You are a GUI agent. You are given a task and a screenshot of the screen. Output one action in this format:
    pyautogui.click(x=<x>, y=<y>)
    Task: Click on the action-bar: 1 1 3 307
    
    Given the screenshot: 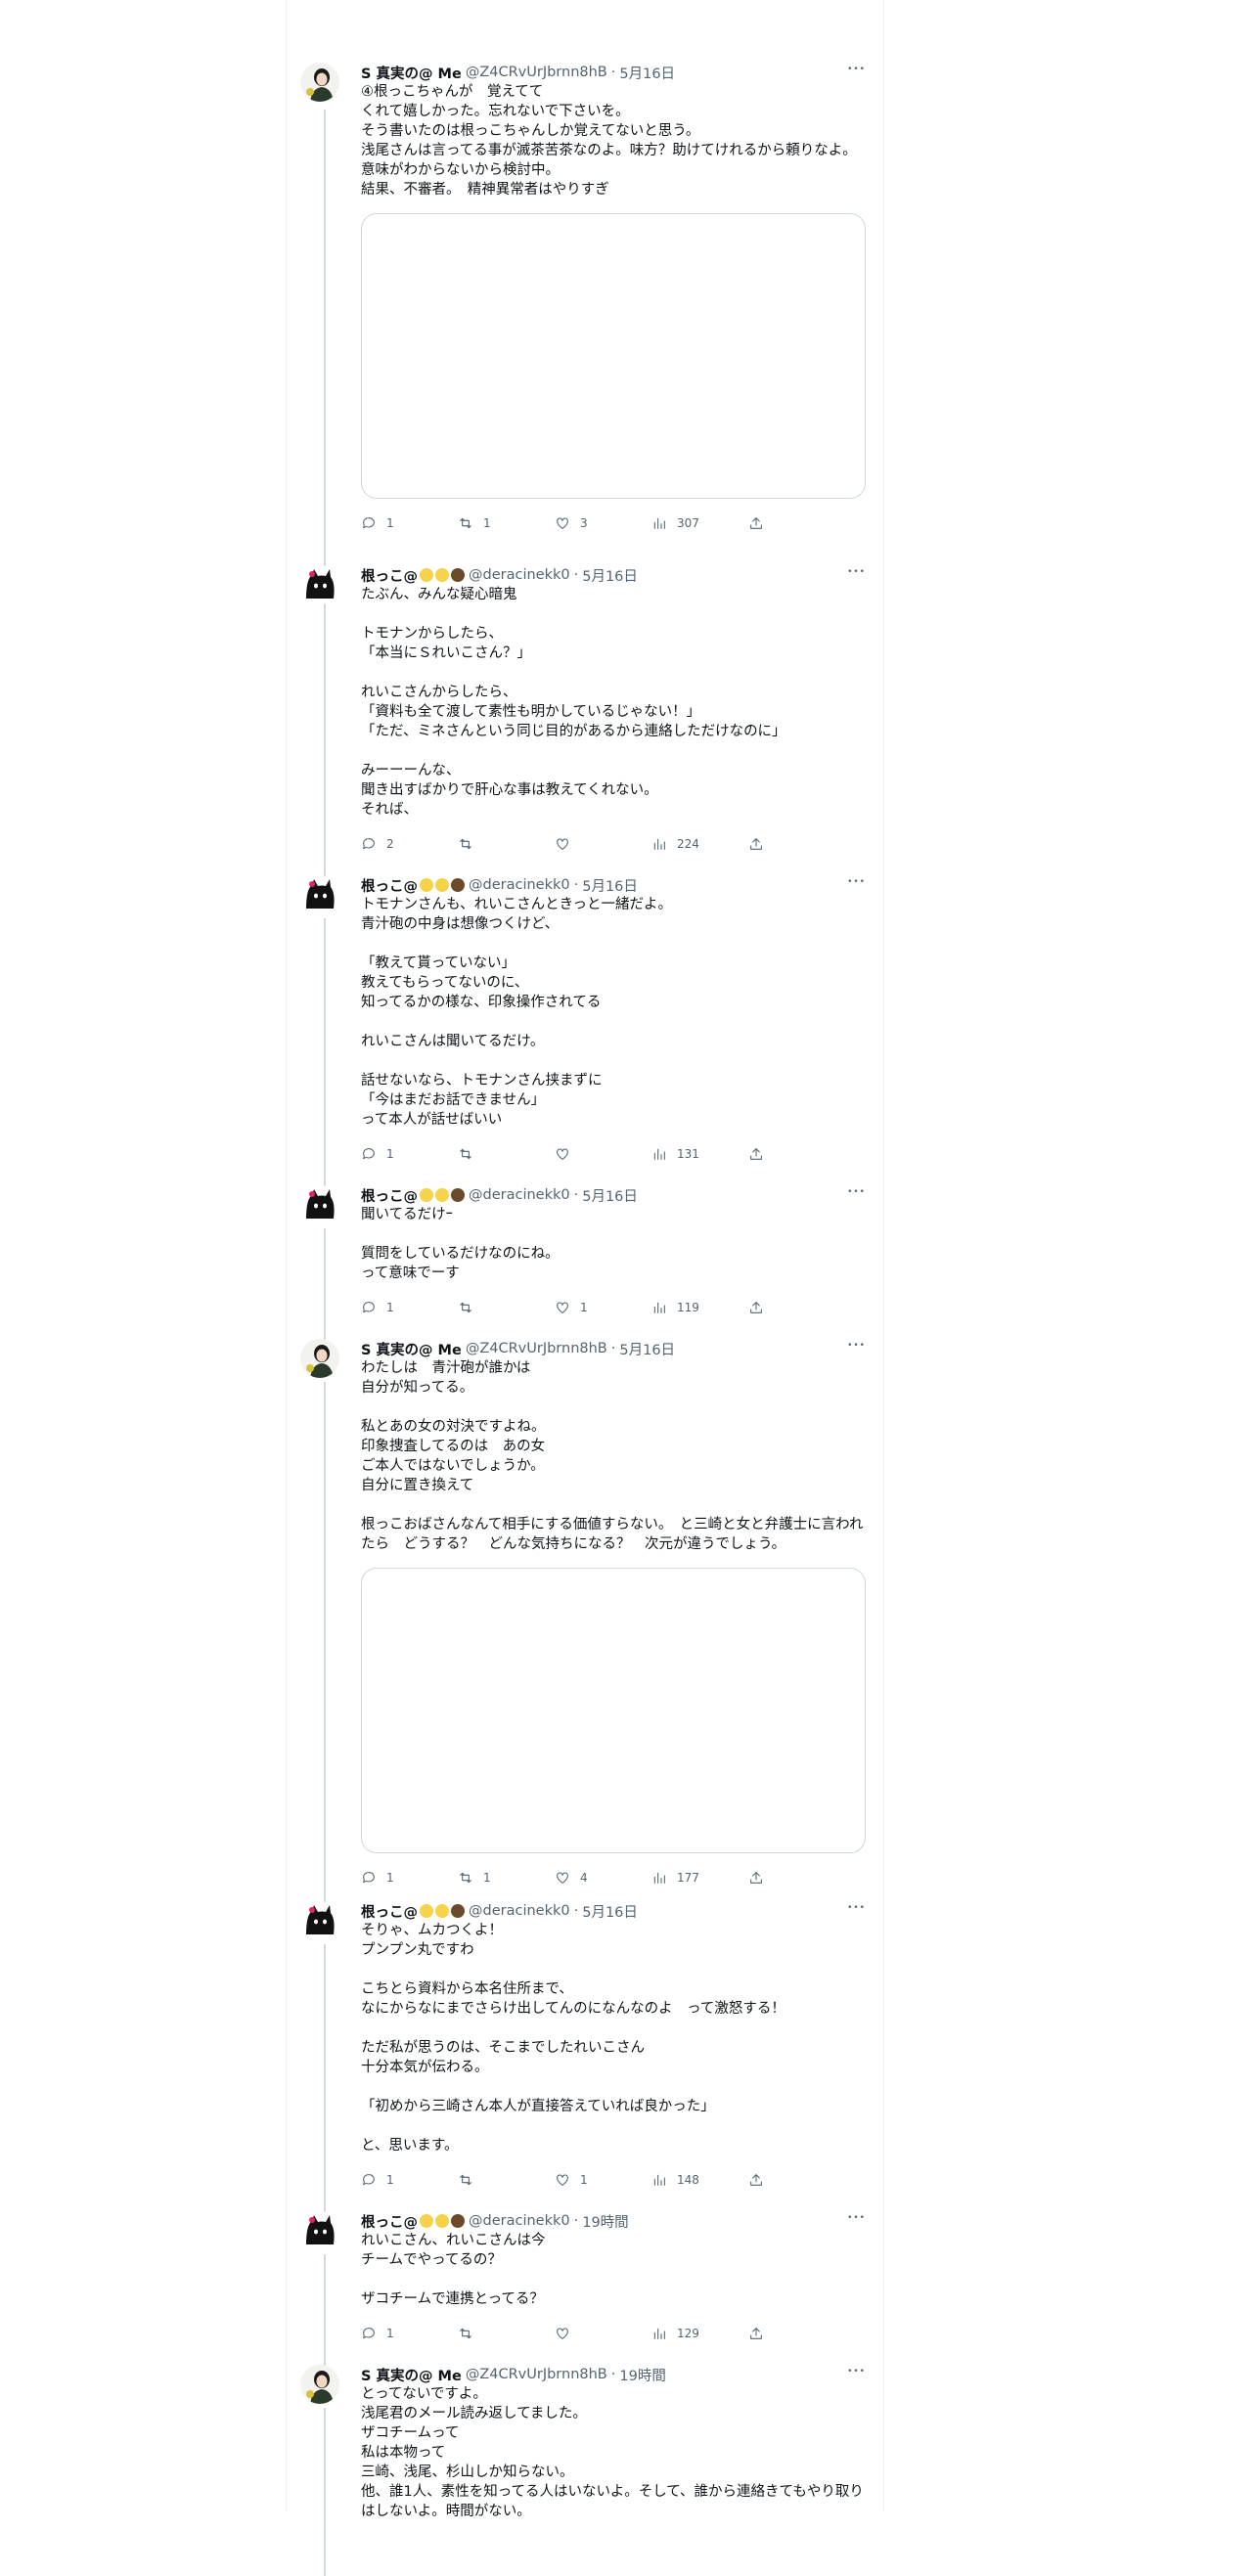 What is the action you would take?
    pyautogui.click(x=615, y=523)
    